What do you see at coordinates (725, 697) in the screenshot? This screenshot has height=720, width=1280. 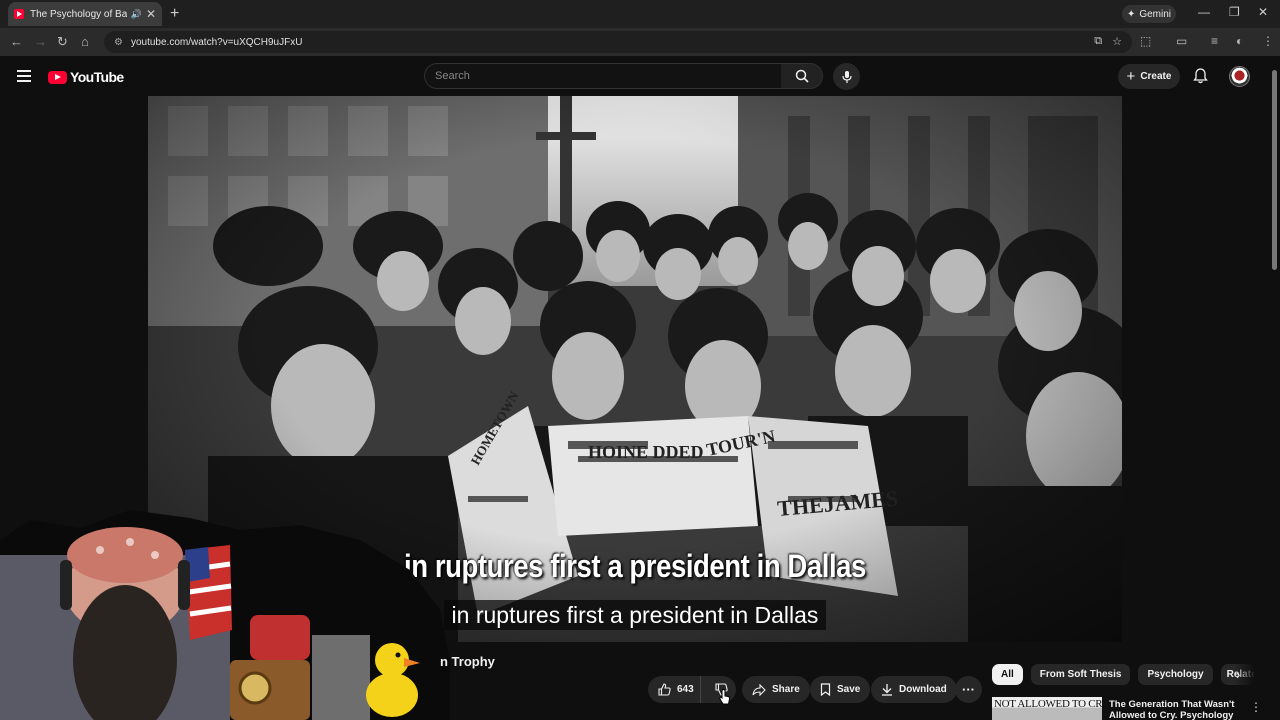 I see `mouse-cursor-icon` at bounding box center [725, 697].